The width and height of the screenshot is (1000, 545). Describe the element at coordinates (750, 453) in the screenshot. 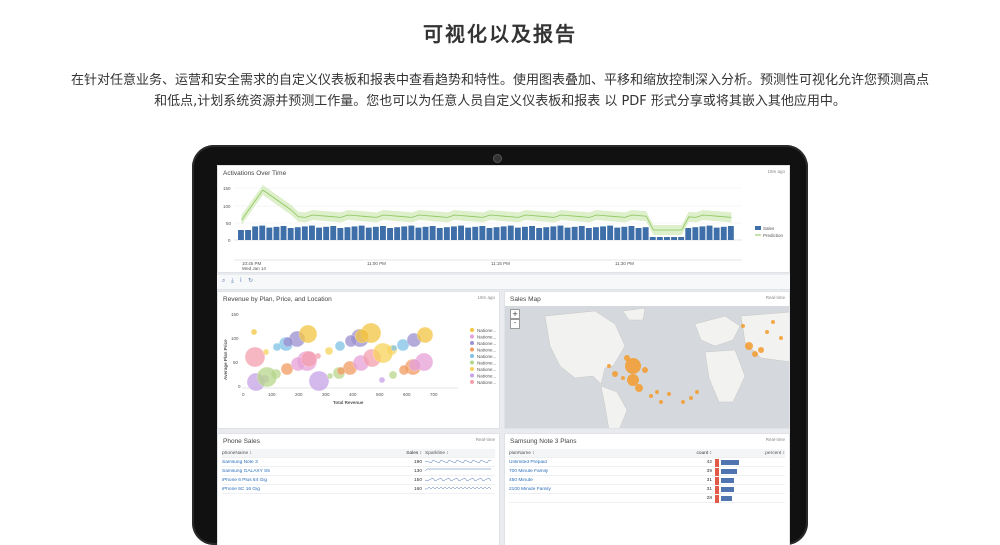

I see `column-header: percent ↕` at that location.